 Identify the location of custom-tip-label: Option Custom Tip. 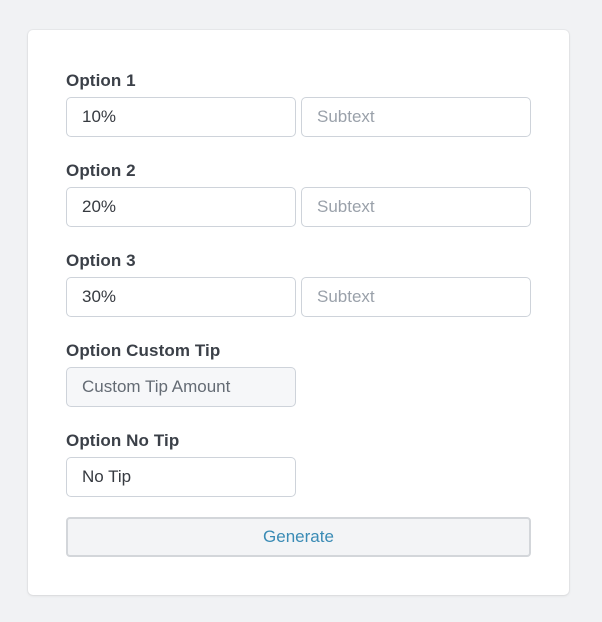
(143, 350).